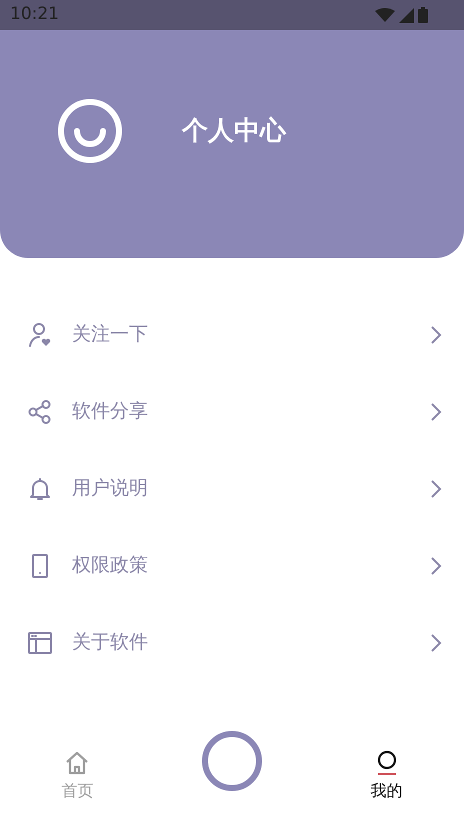 The height and width of the screenshot is (825, 464). Describe the element at coordinates (232, 642) in the screenshot. I see `menu-item: 关于软件` at that location.